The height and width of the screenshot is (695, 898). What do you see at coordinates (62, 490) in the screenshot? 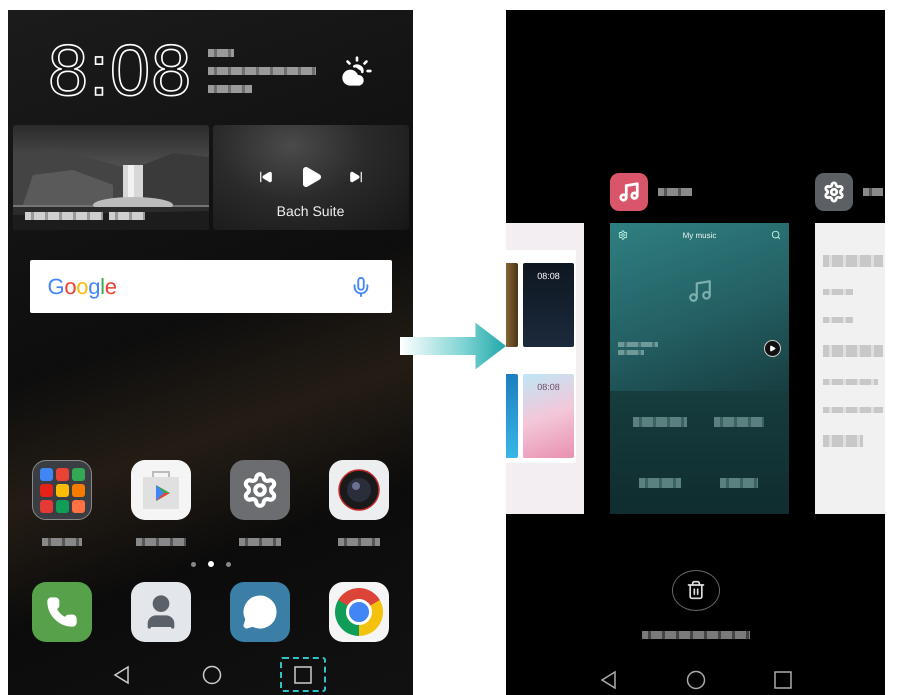
I see `folder-icon` at bounding box center [62, 490].